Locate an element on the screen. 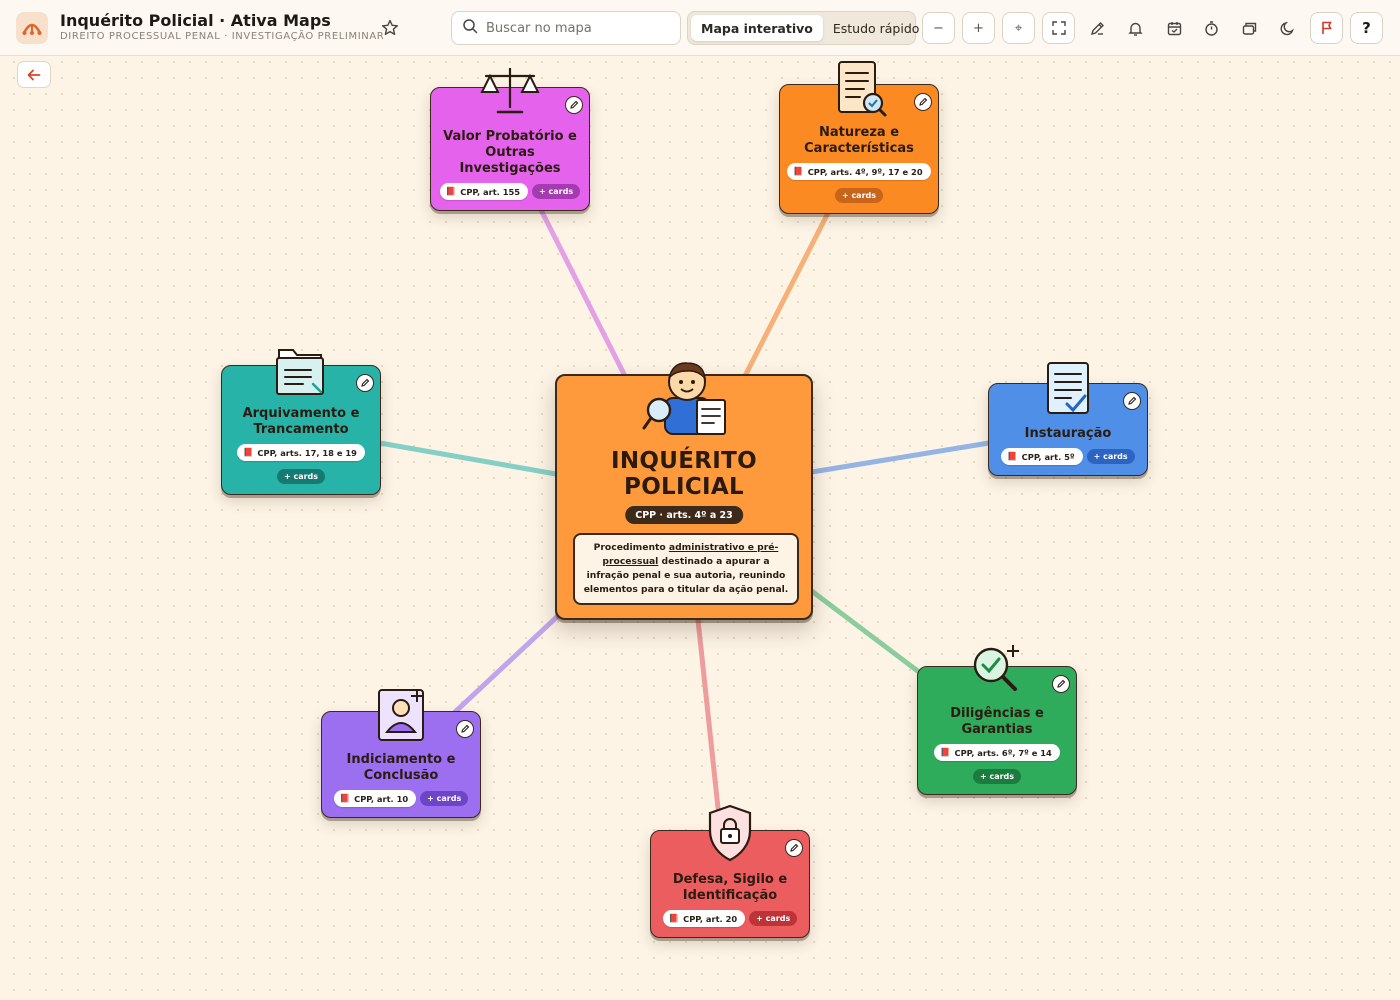  law-reference-chip: 📕 CPP, art. 5º is located at coordinates (1042, 456).